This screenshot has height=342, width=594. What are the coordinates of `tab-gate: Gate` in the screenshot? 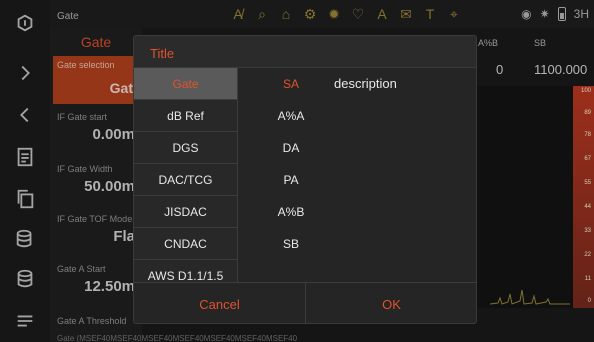 It's located at (185, 84).